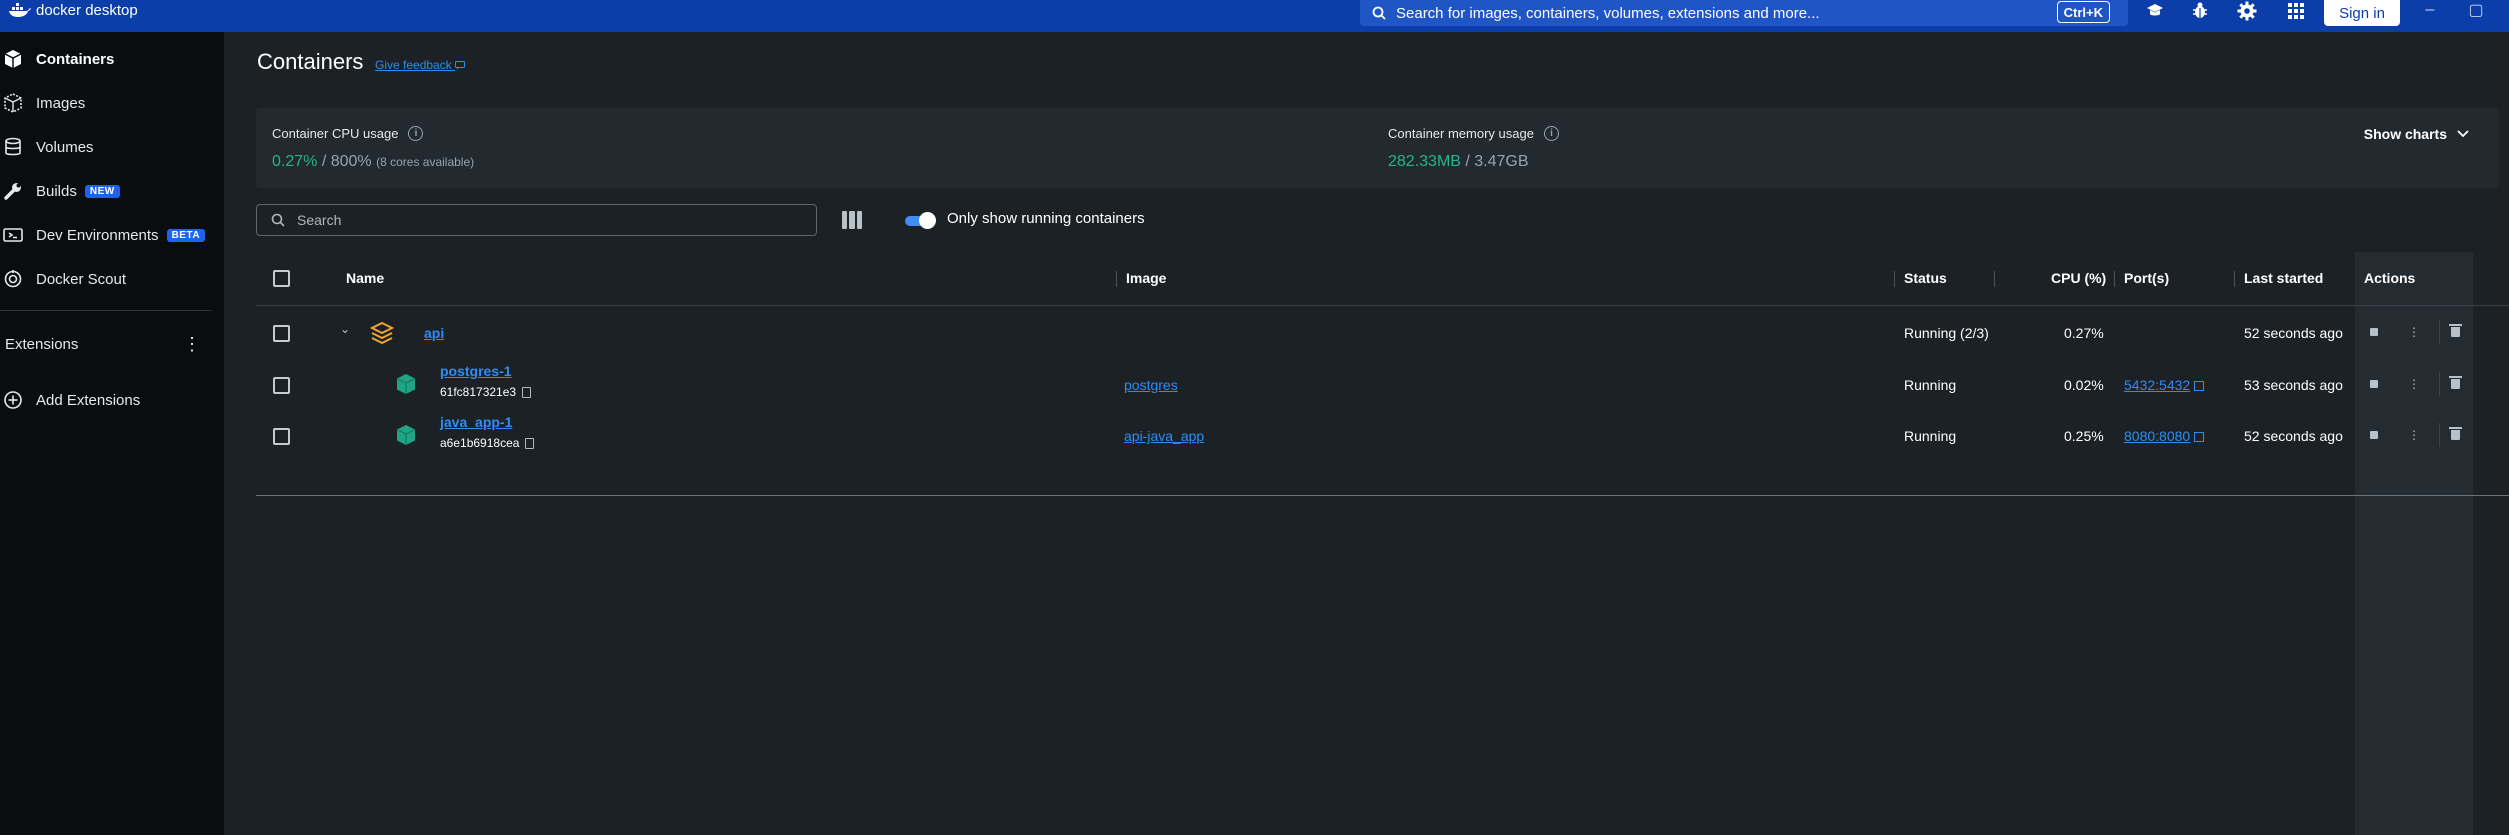  I want to click on container-icon, so click(13, 59).